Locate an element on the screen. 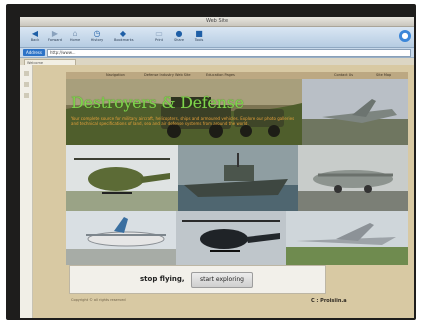 This screenshot has width=422, height=324. tools-button: ■ Tools is located at coordinates (199, 36).